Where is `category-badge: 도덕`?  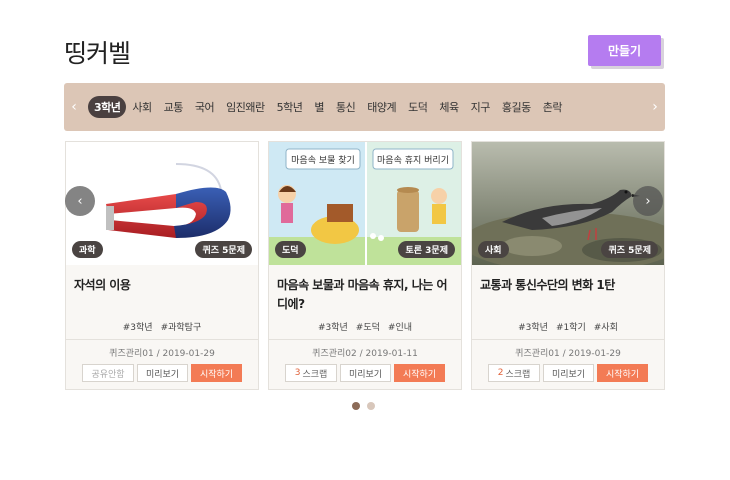 category-badge: 도덕 is located at coordinates (290, 249).